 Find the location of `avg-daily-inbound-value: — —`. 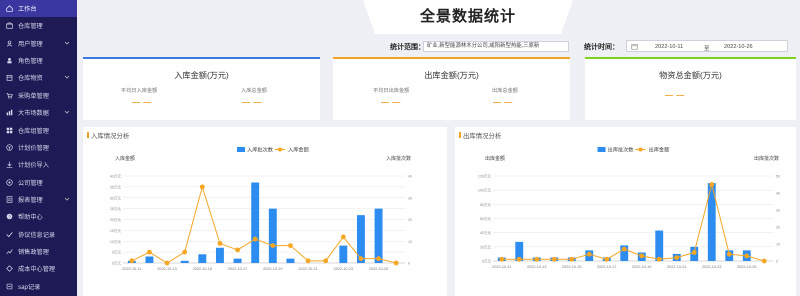

avg-daily-inbound-value: — — is located at coordinates (142, 102).